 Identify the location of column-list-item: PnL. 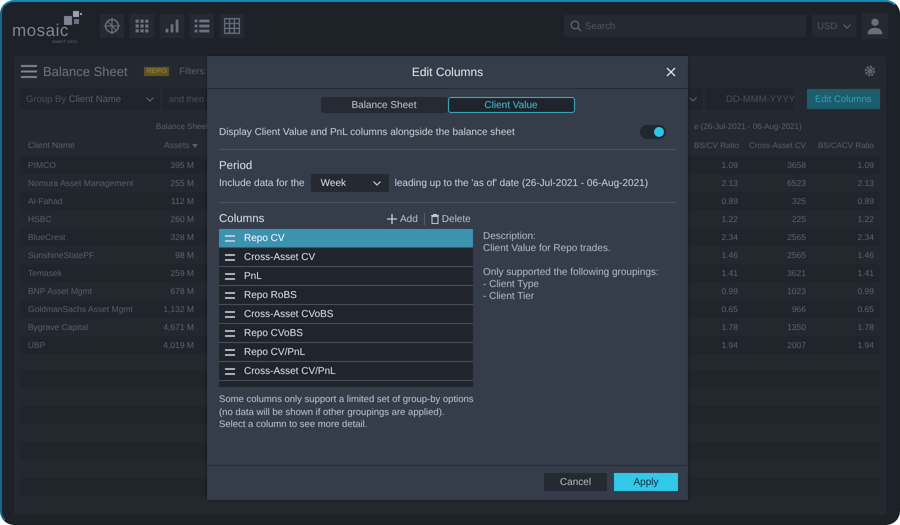
(346, 276).